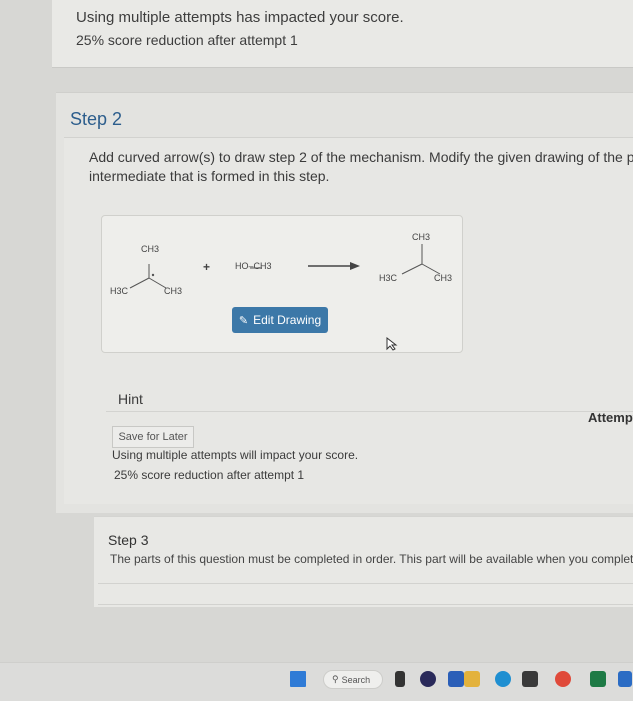  What do you see at coordinates (503, 679) in the screenshot?
I see `edge-browser-icon` at bounding box center [503, 679].